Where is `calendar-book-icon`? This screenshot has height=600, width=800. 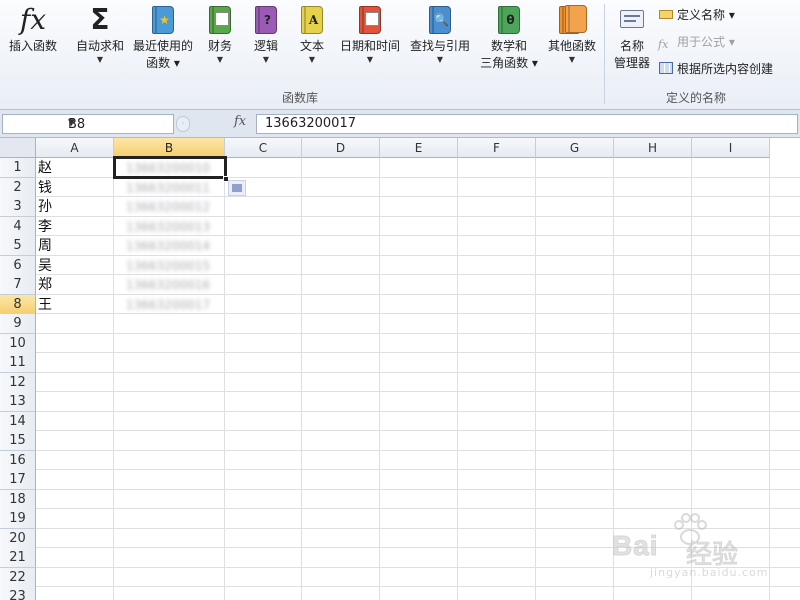
calendar-book-icon is located at coordinates (370, 20).